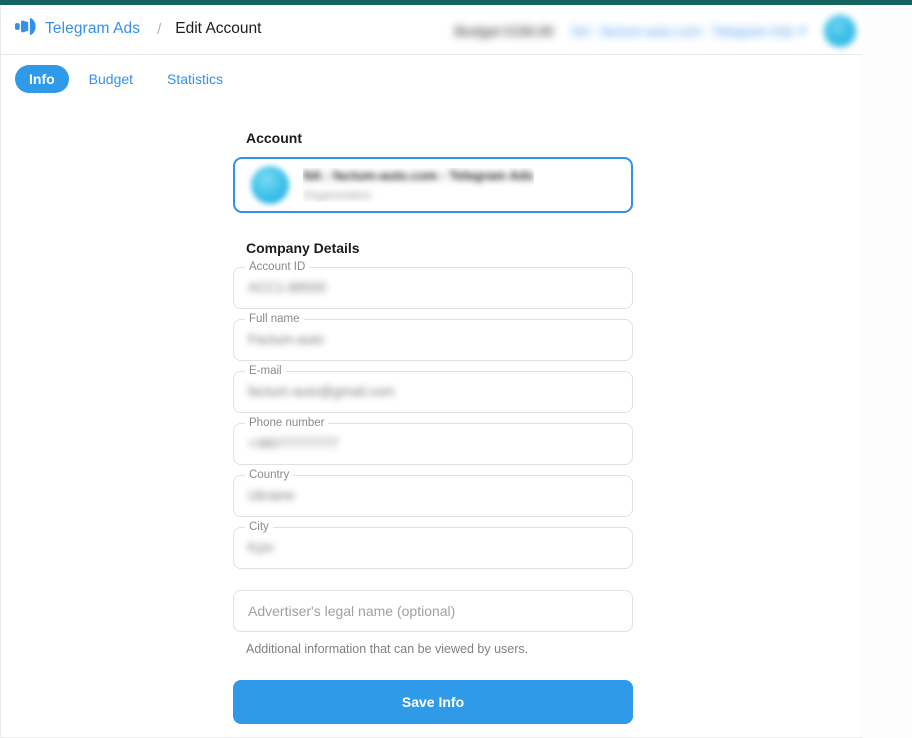 Image resolution: width=912 pixels, height=738 pixels. Describe the element at coordinates (25, 29) in the screenshot. I see `megaphone-icon` at that location.